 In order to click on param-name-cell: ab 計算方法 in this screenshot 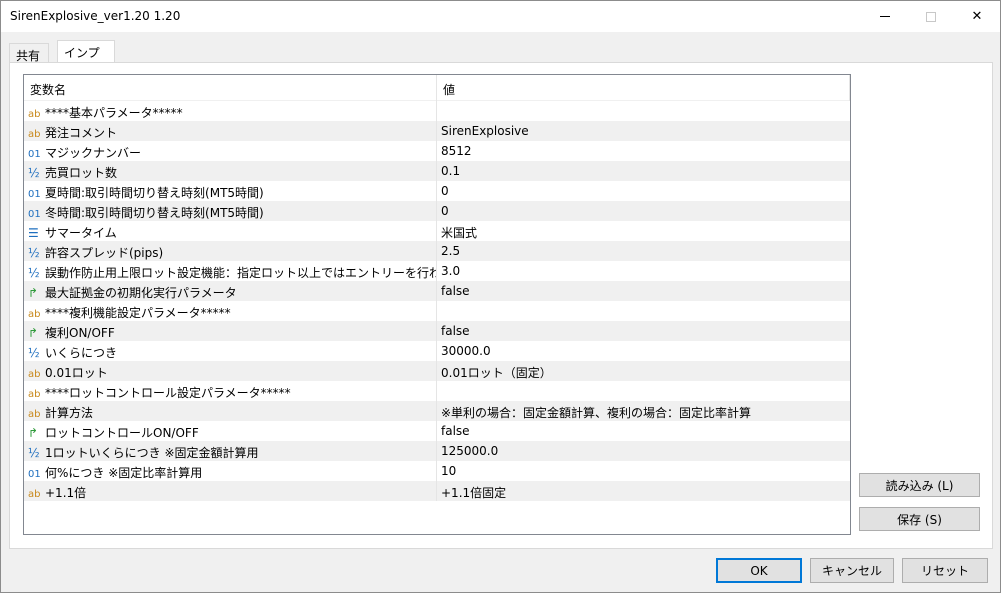, I will do `click(230, 411)`.